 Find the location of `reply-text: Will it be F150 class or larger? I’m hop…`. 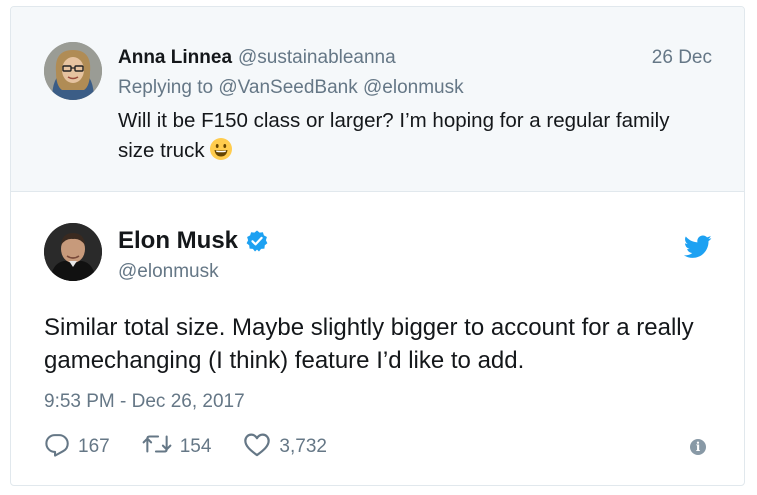

reply-text: Will it be F150 class or larger? I’m hop… is located at coordinates (394, 135).